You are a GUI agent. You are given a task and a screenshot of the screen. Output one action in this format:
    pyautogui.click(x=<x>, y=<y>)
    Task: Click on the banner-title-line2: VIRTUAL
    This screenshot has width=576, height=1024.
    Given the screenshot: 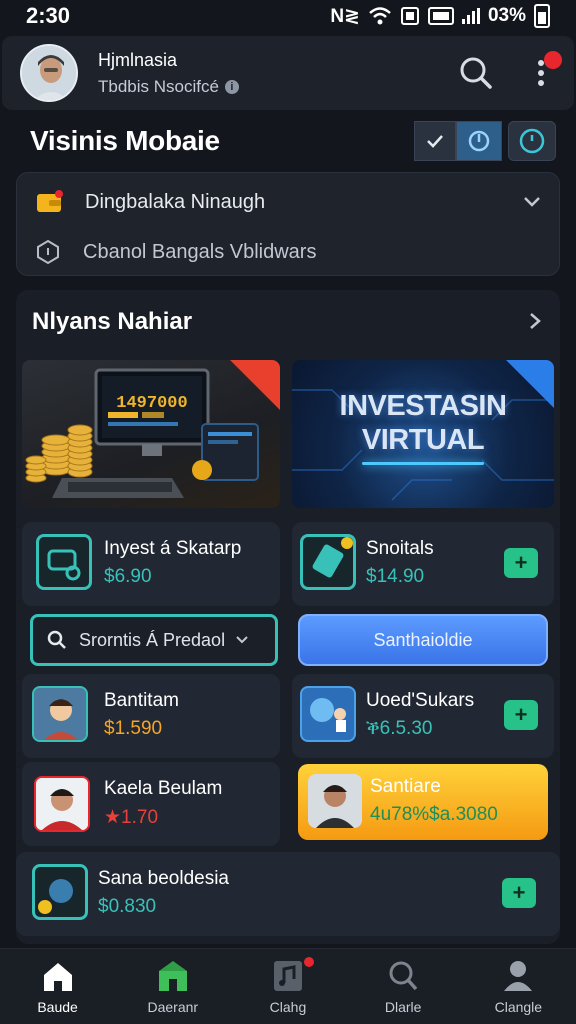 What is the action you would take?
    pyautogui.click(x=423, y=440)
    